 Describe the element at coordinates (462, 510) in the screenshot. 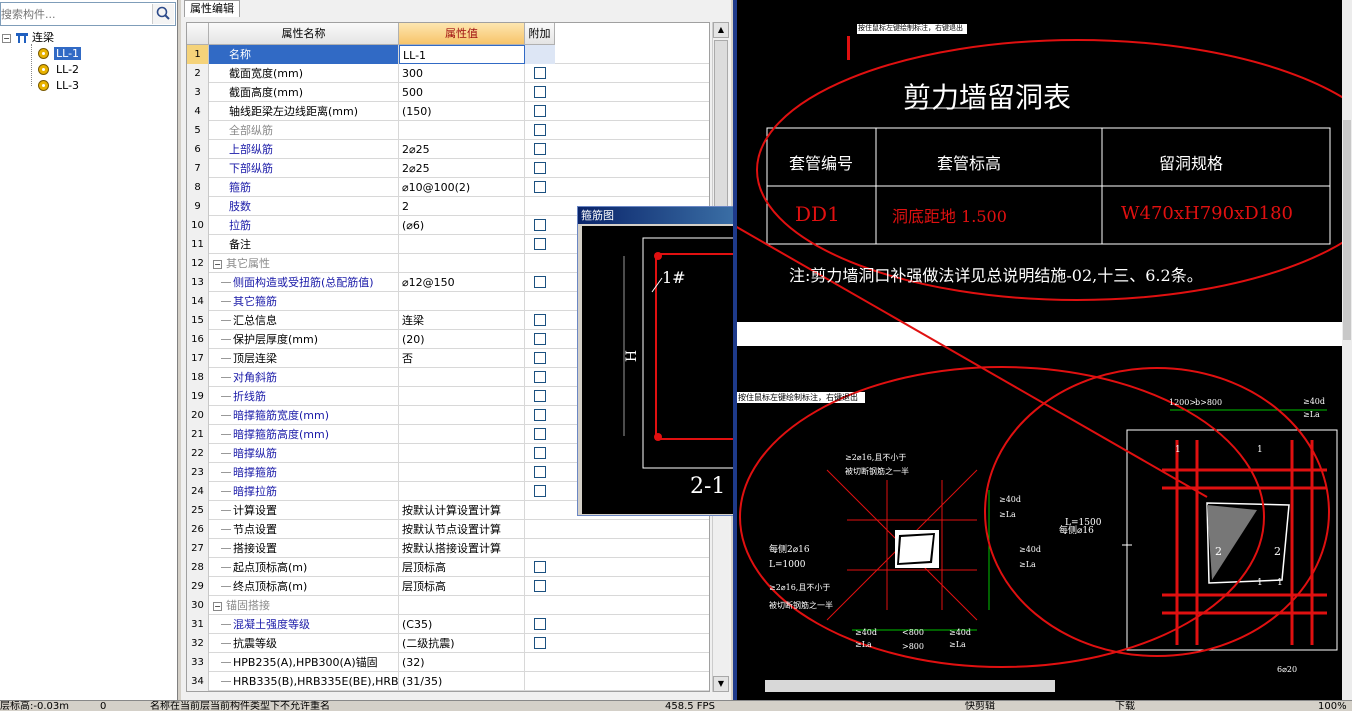

I see `row-property-value: 按默认计算设置计算` at that location.